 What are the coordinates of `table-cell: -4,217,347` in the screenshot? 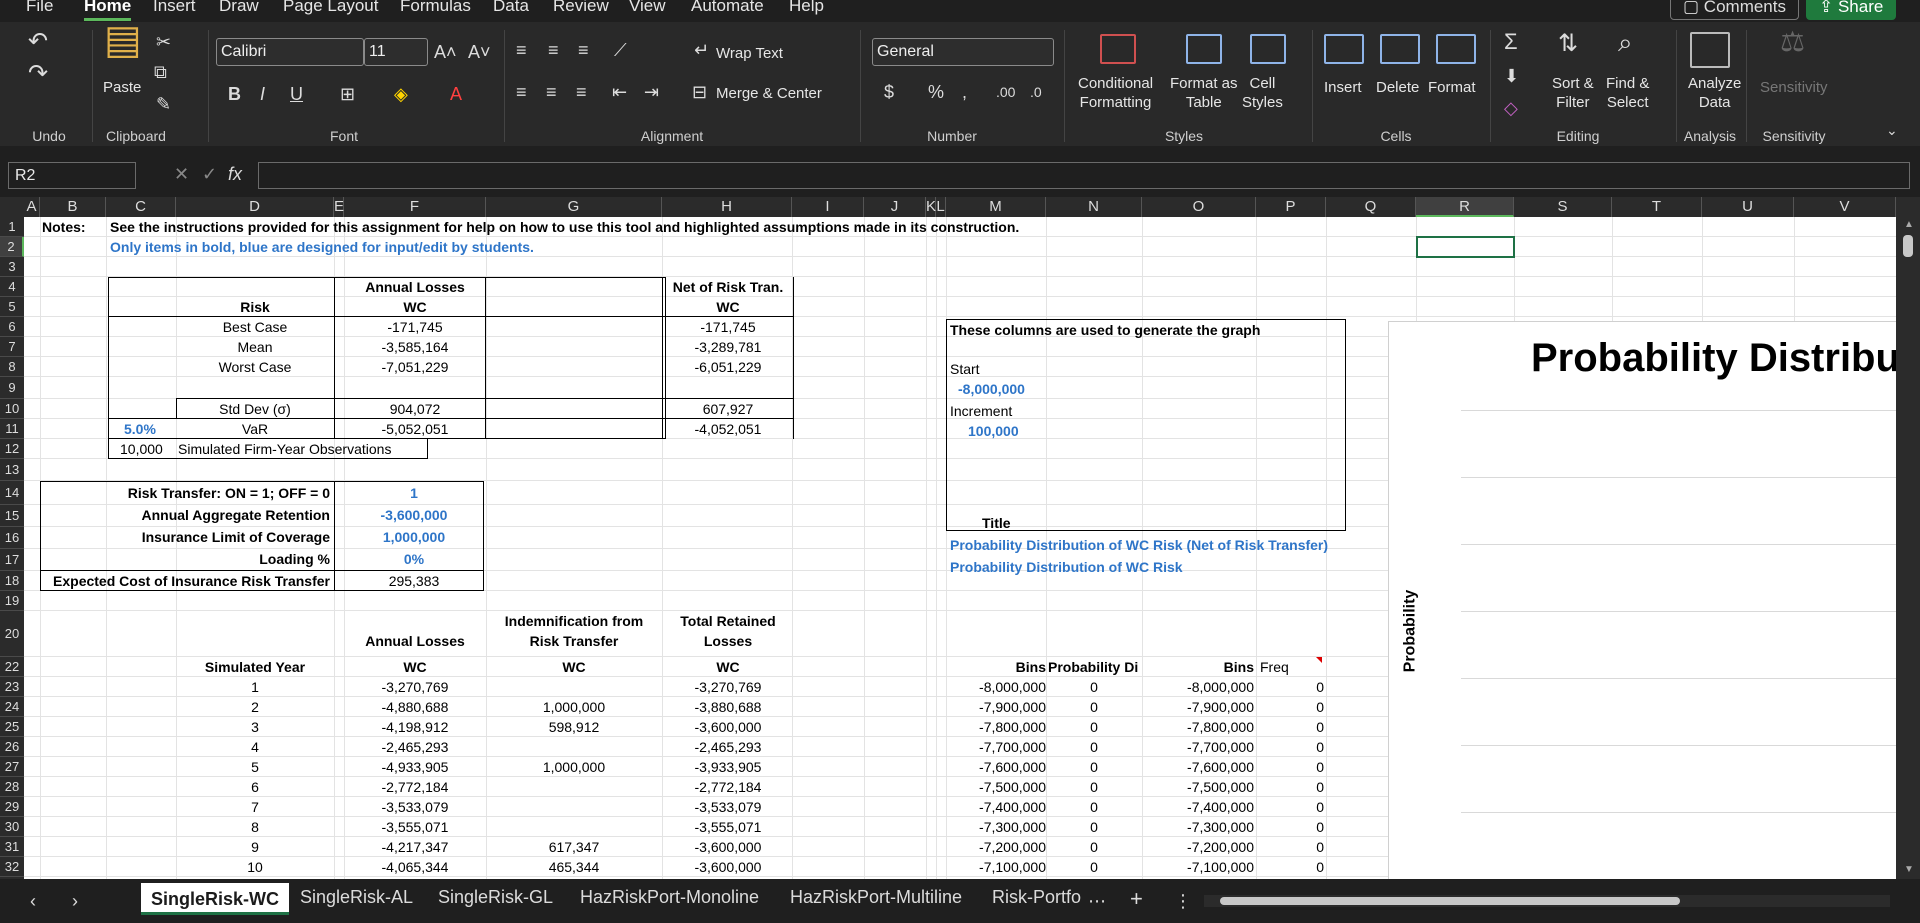 It's located at (415, 847).